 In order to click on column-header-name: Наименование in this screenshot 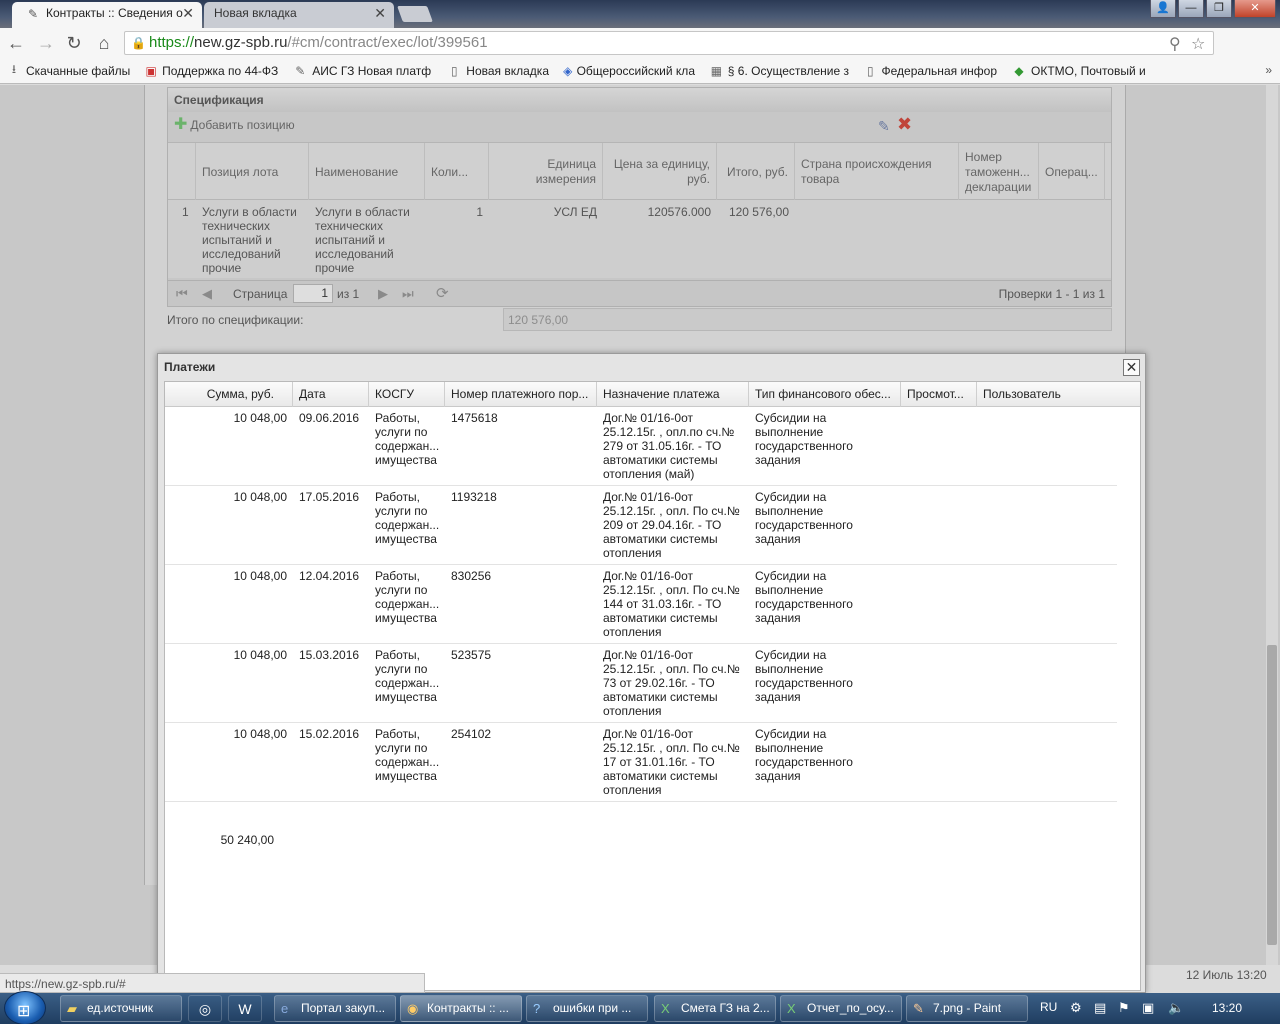, I will do `click(367, 172)`.